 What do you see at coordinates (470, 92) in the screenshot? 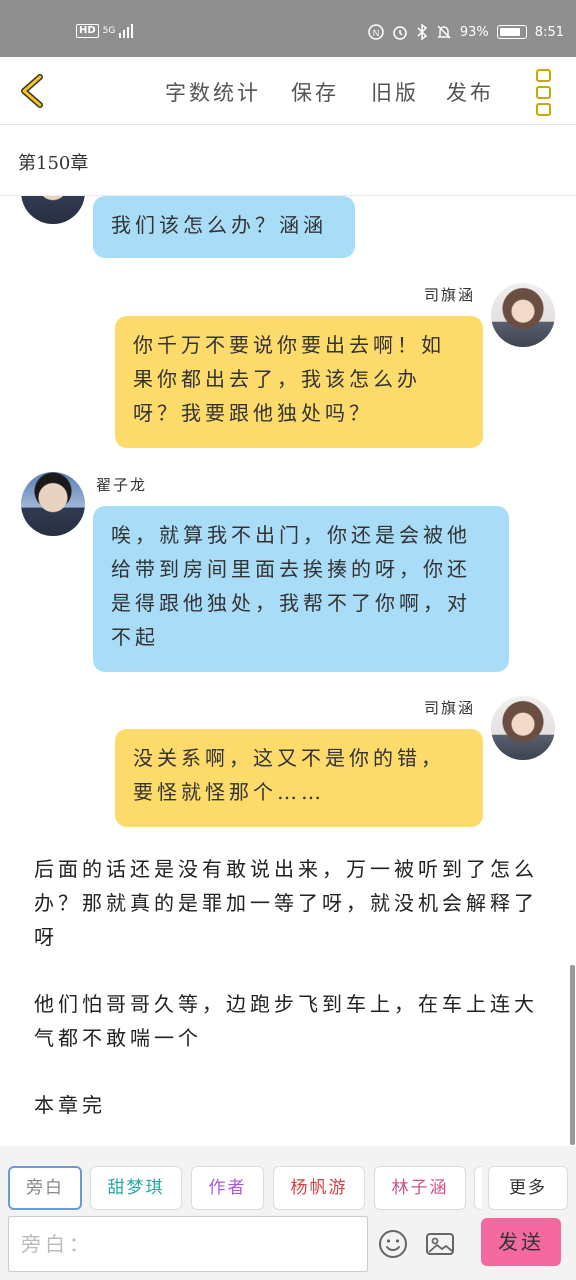
I see `publish-button: 发布` at bounding box center [470, 92].